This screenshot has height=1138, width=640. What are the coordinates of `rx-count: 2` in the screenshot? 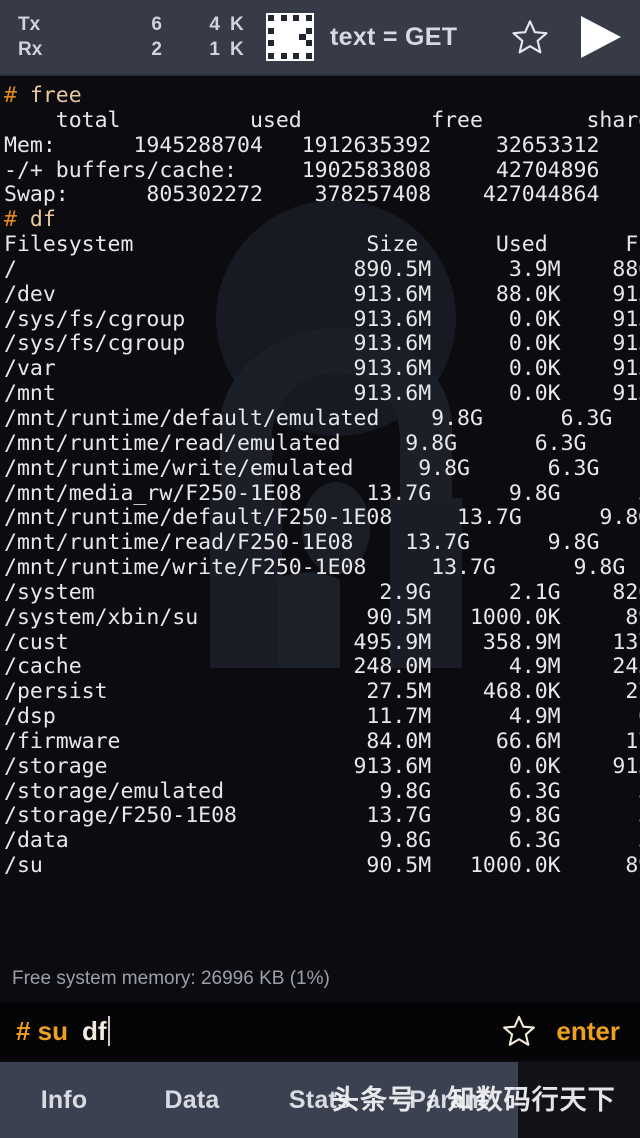 It's located at (156, 49).